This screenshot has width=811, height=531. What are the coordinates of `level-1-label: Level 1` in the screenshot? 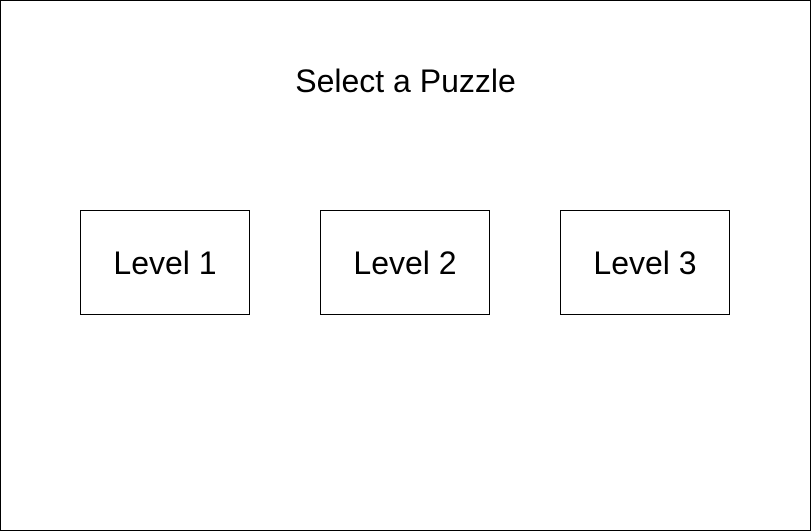 It's located at (165, 262).